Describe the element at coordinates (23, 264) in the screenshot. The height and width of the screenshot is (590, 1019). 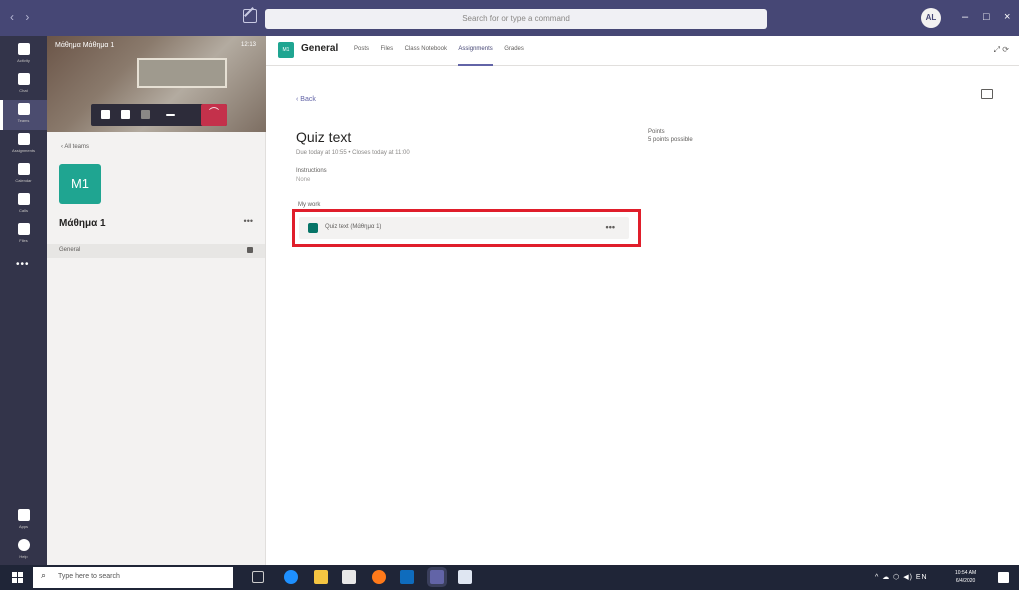
I see `more-apps-icon: •••` at that location.